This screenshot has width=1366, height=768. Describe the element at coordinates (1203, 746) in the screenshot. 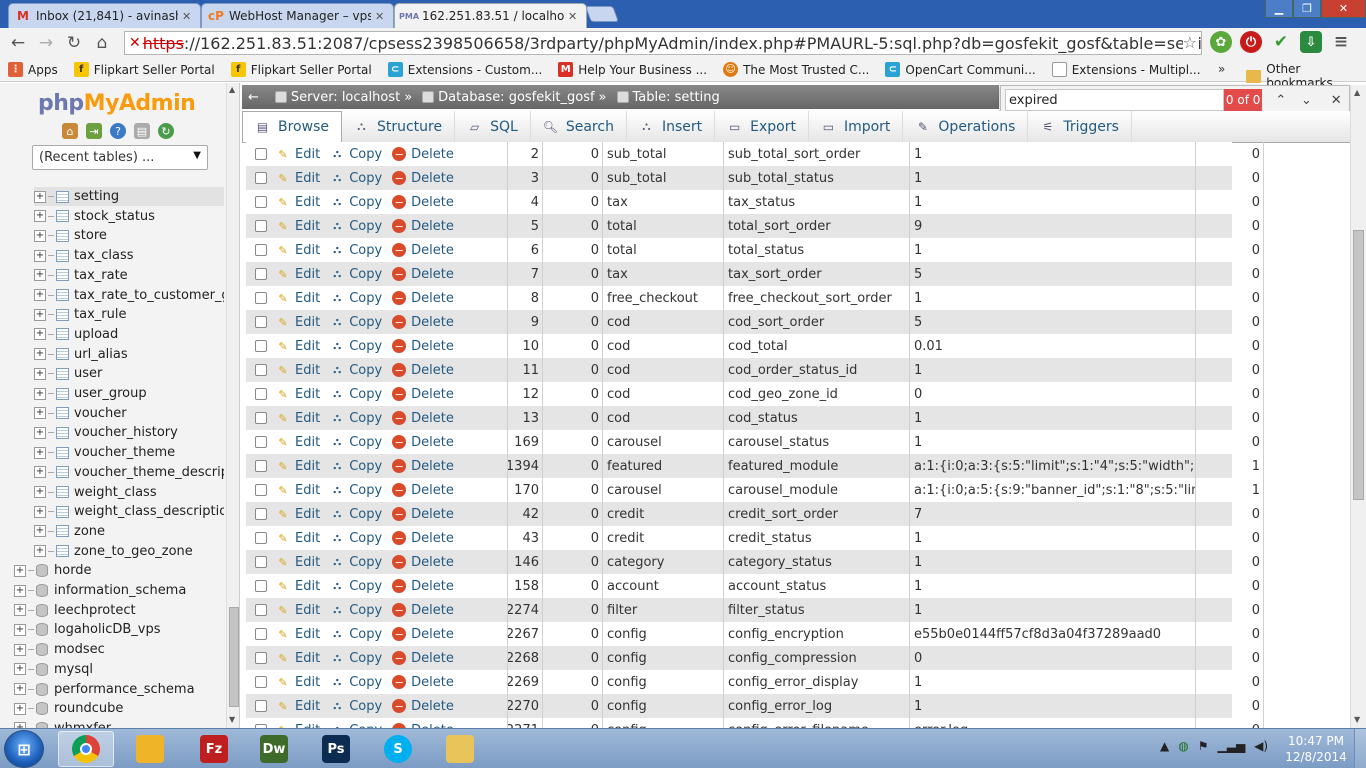

I see `flag-icon: ⚑` at that location.